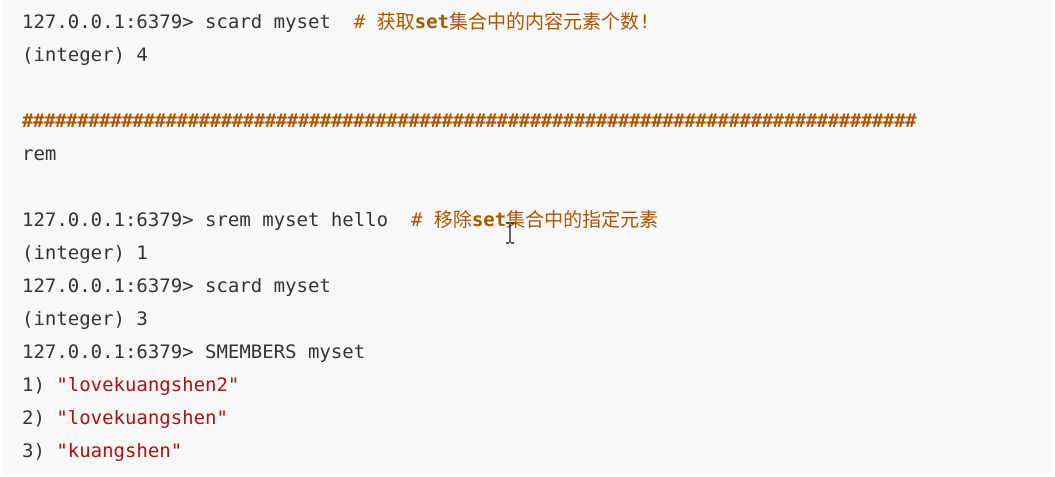 This screenshot has width=1055, height=477. Describe the element at coordinates (549, 22) in the screenshot. I see `code-token: 集合中的内容元素个数!` at that location.